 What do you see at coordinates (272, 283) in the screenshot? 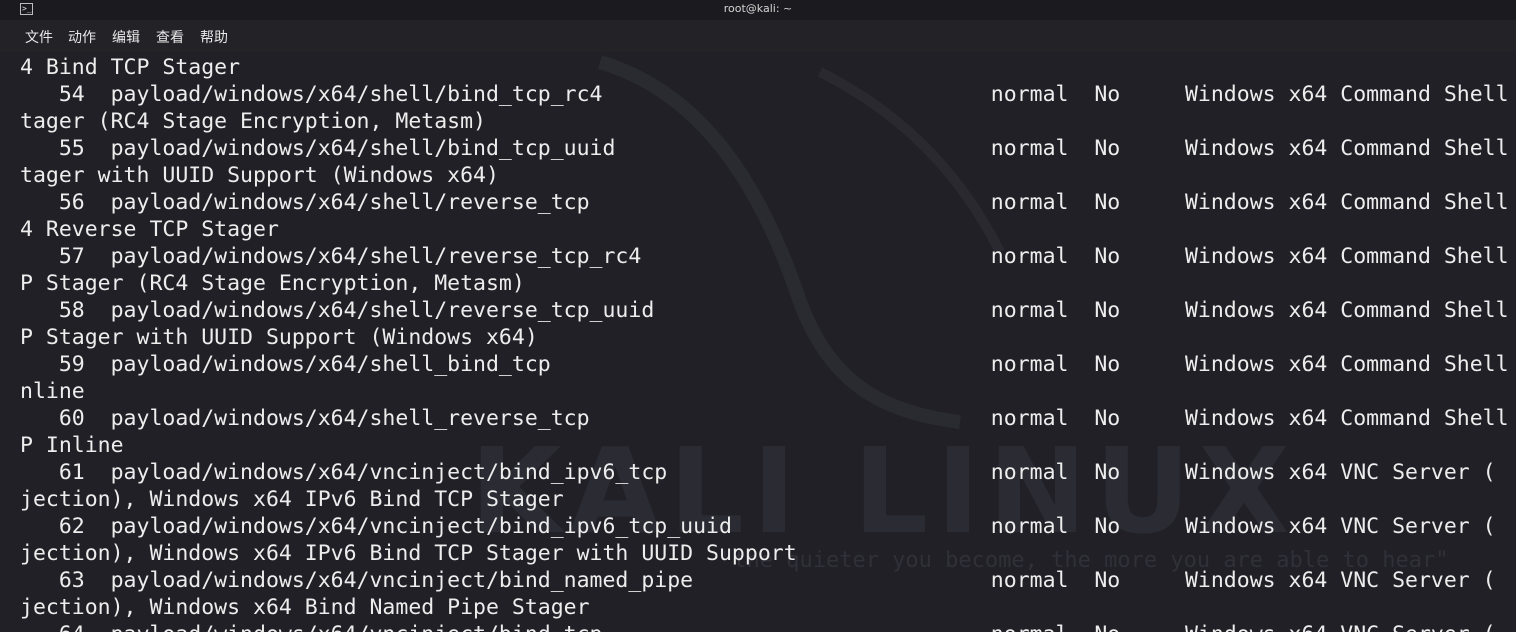
I see `terminal-line: P Stager (RC4 Stage Encryption, Metasm)` at bounding box center [272, 283].